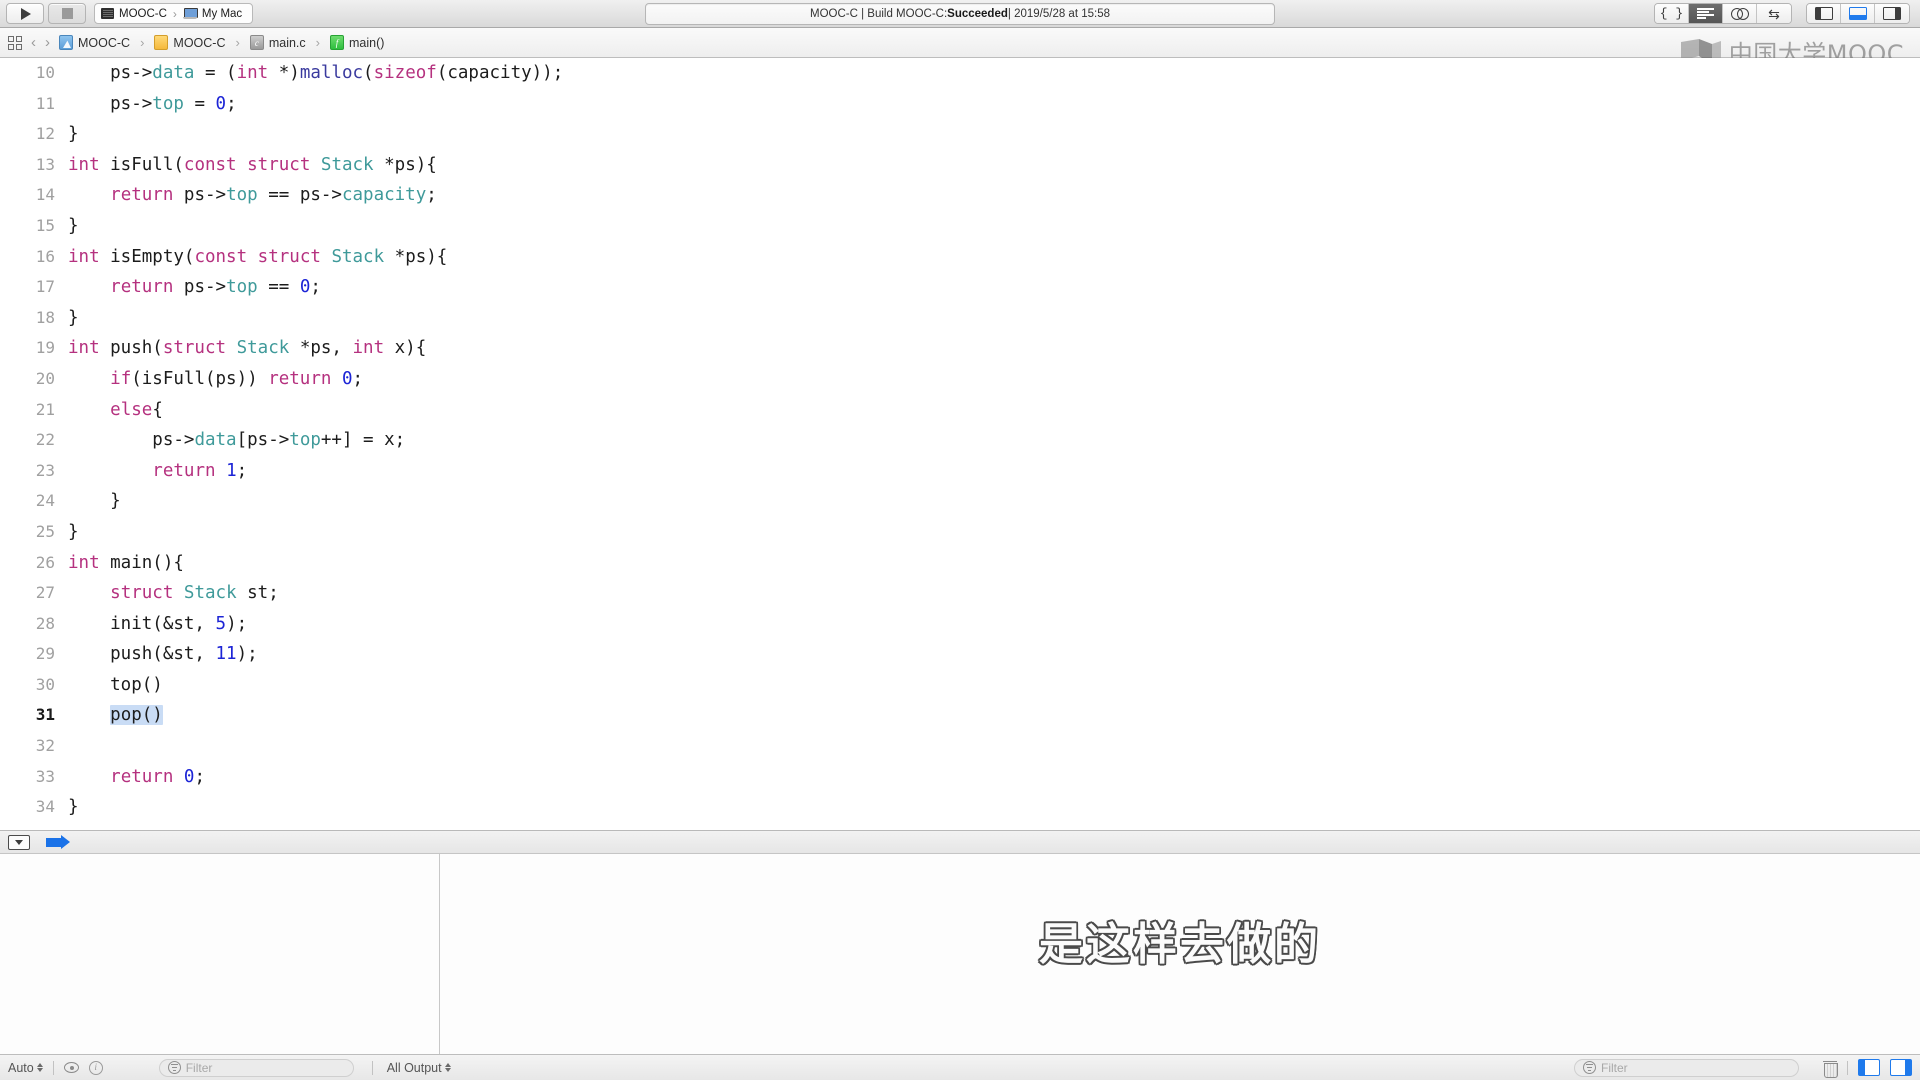  I want to click on code-line: 16 int isEmpty(const struct Stack *ps){, so click(960, 257).